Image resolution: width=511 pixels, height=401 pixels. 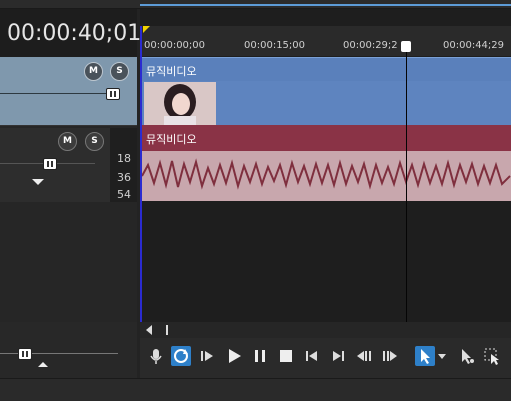 What do you see at coordinates (25, 354) in the screenshot?
I see `zoom-slider-handle` at bounding box center [25, 354].